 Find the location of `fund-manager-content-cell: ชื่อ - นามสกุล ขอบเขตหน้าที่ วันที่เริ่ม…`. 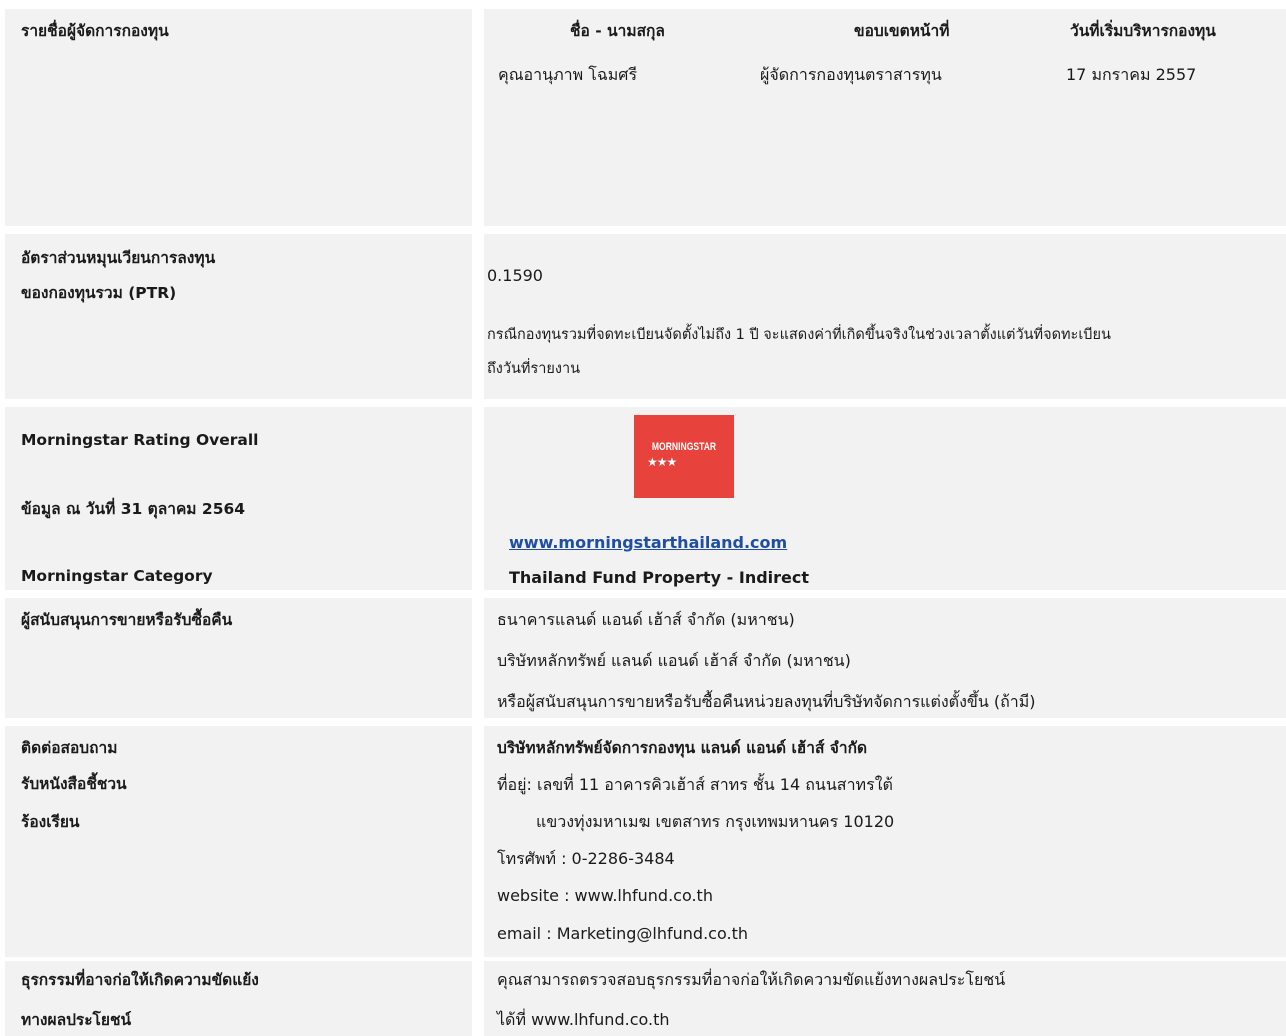

fund-manager-content-cell: ชื่อ - นามสกุล ขอบเขตหน้าที่ วันที่เริ่ม… is located at coordinates (885, 117).